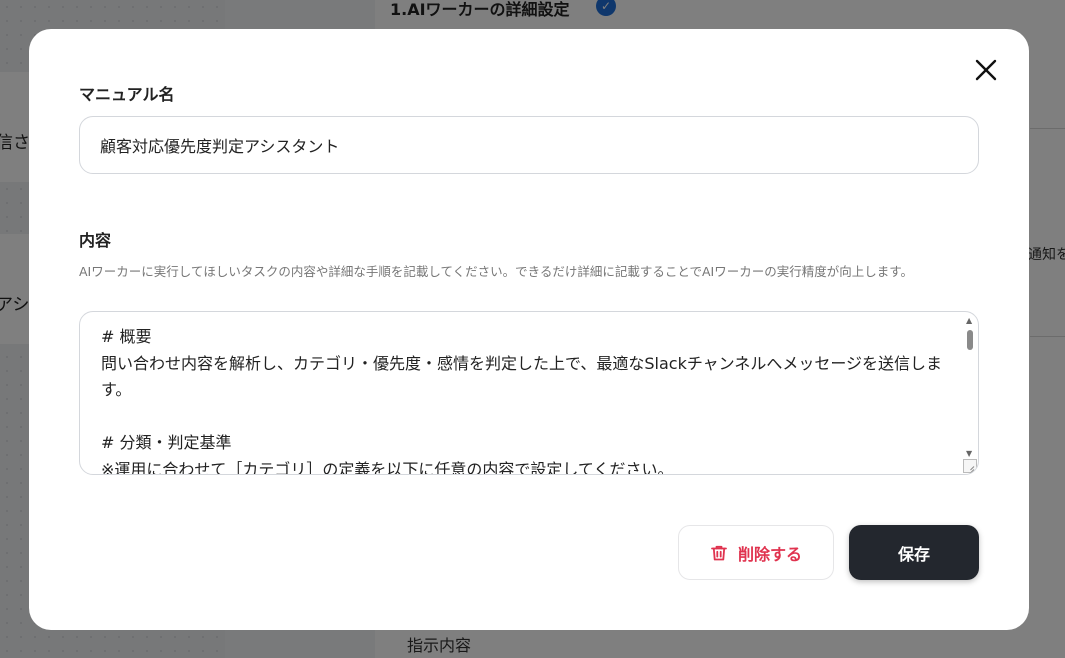 The image size is (1065, 658). What do you see at coordinates (769, 554) in the screenshot?
I see `delete-button-label: 削除する` at bounding box center [769, 554].